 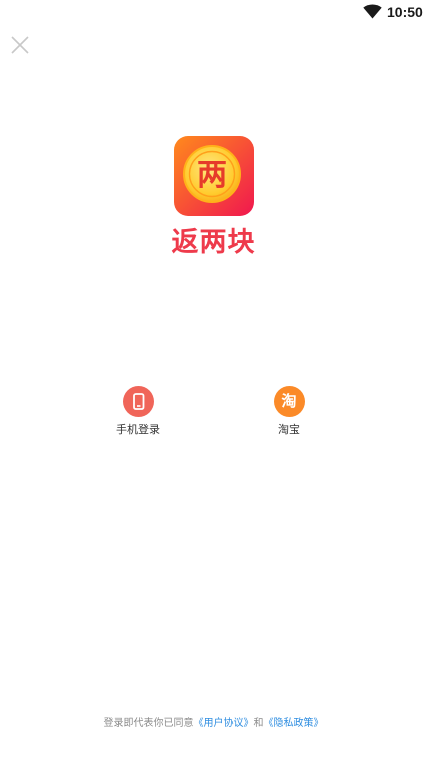 I want to click on wifi-icon, so click(x=372, y=11).